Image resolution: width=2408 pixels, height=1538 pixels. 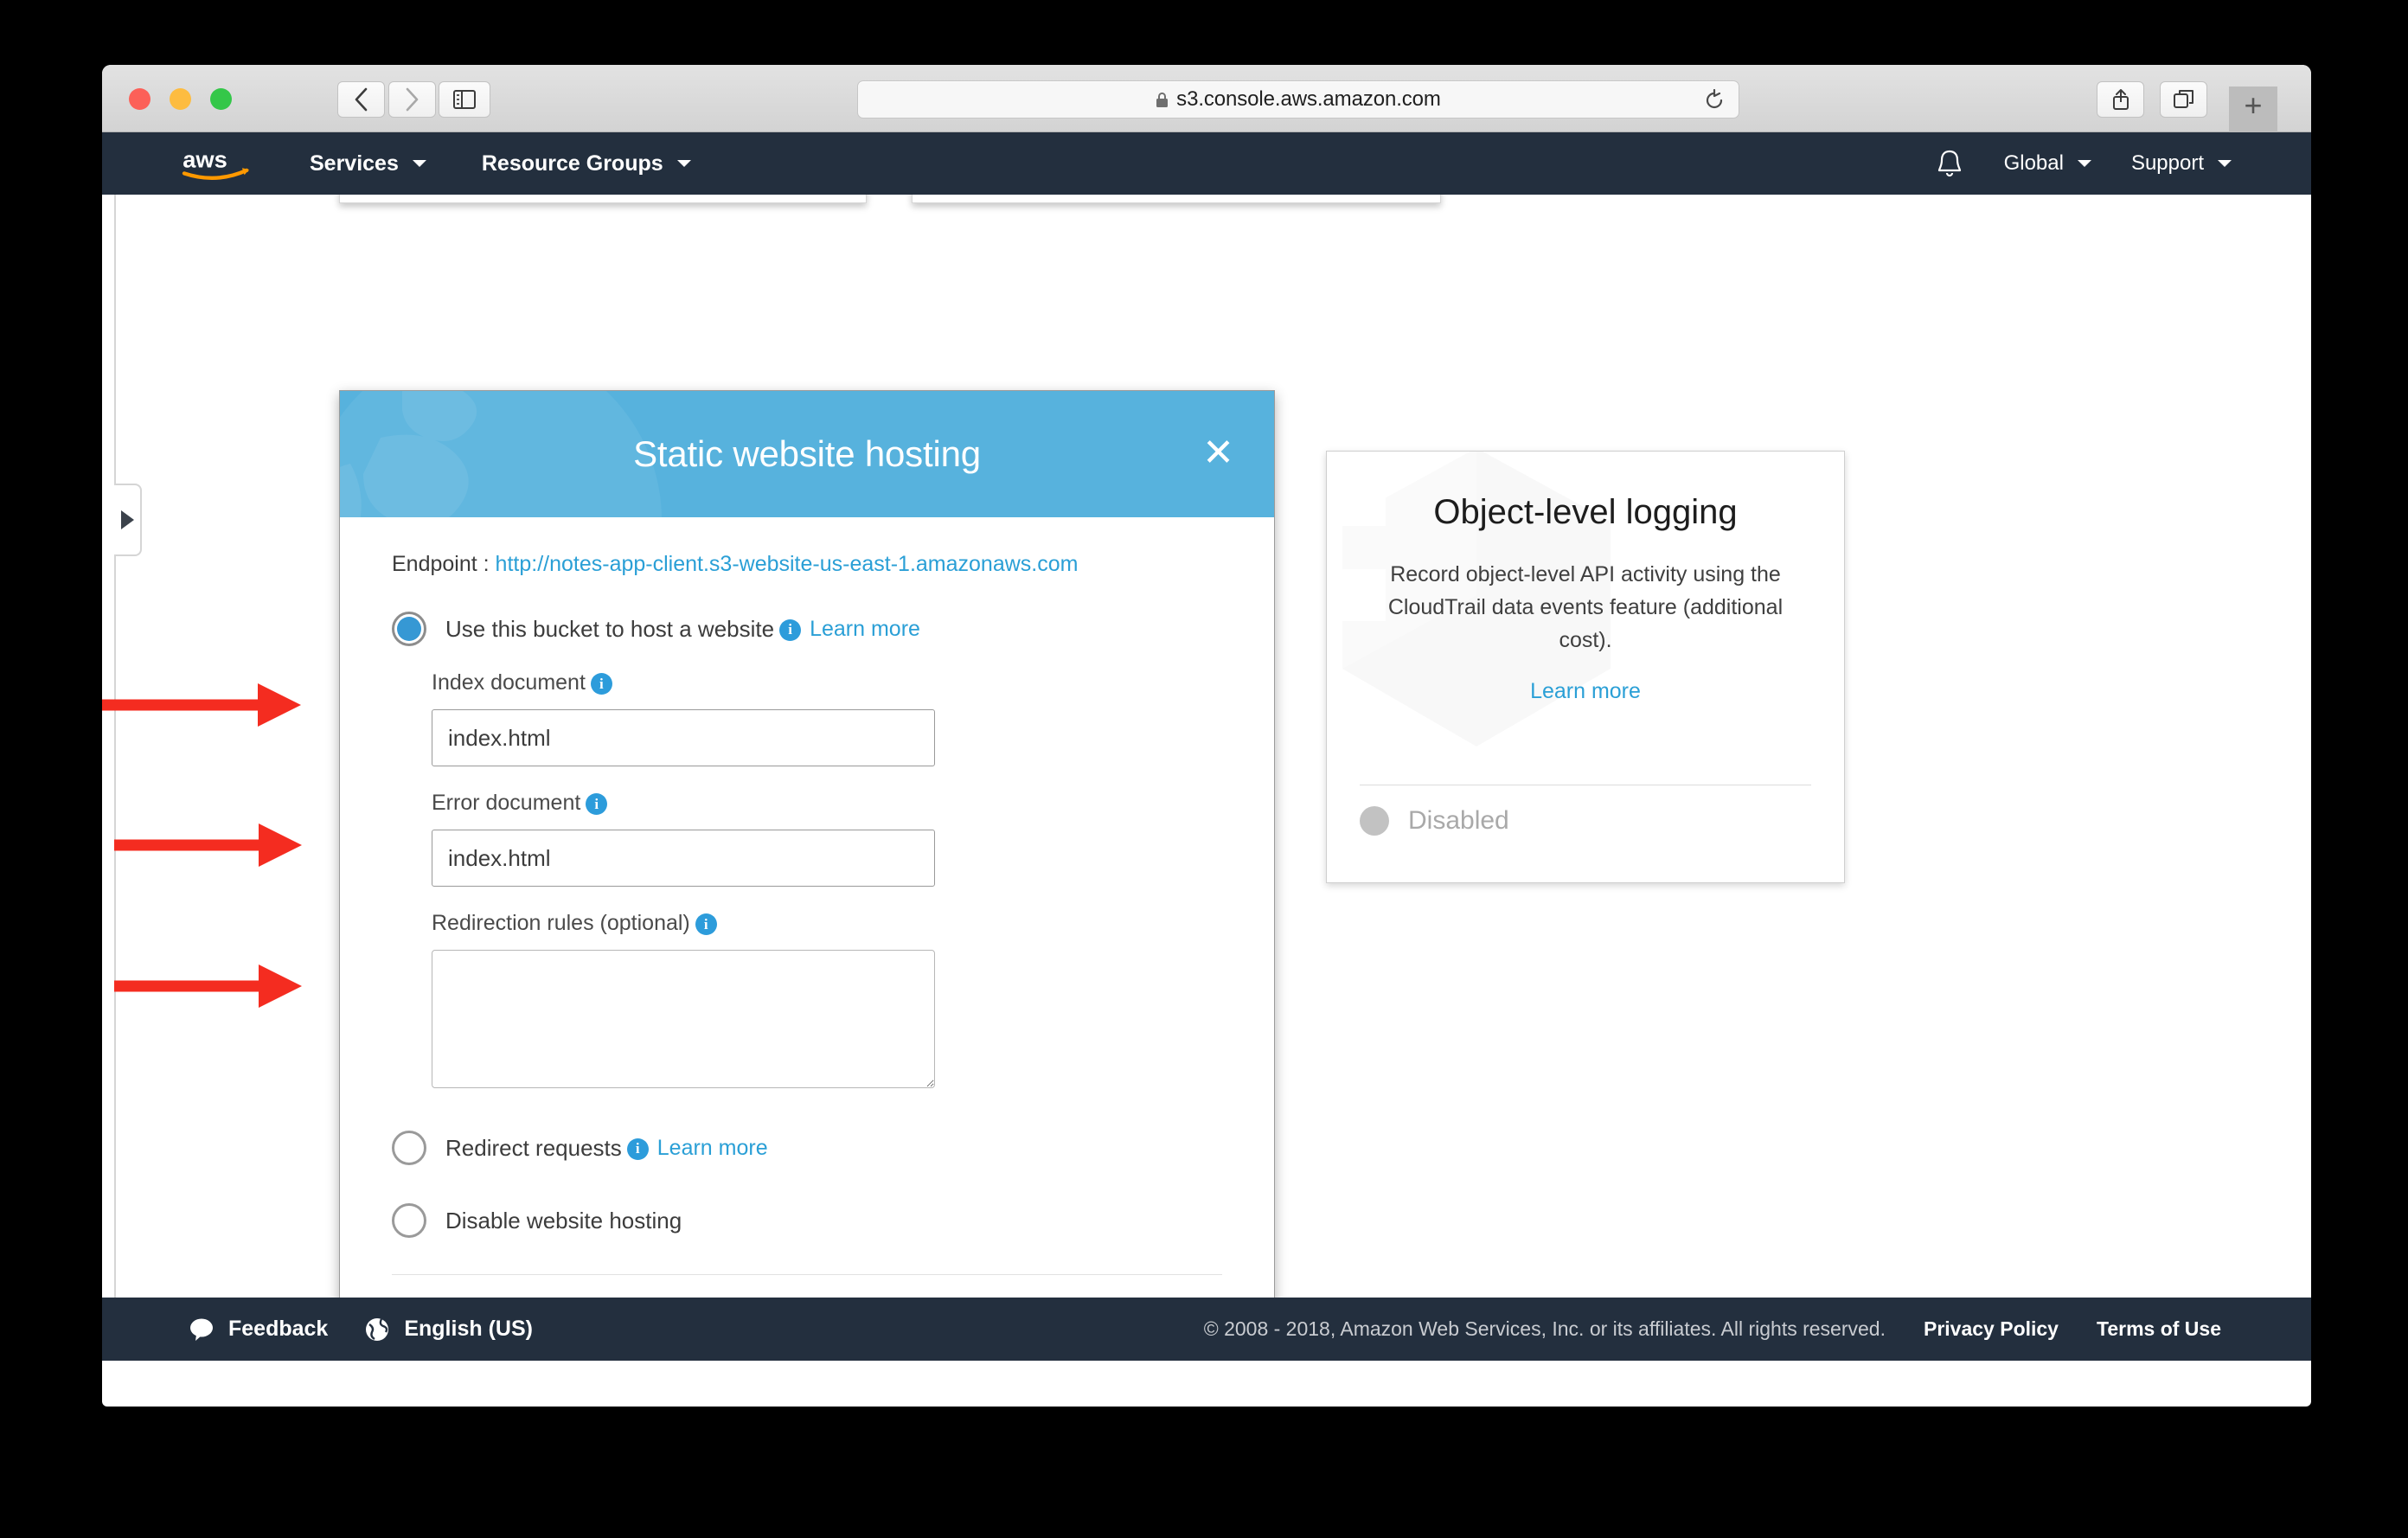 I want to click on dialog-header: Static website hosting ✕, so click(x=807, y=454).